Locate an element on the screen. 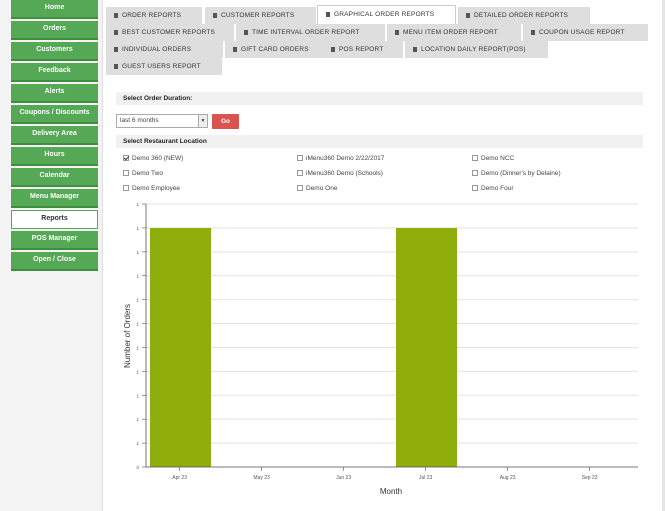  tab-graphical-order-reports: GRAPHICAL ORDER REPORTS is located at coordinates (386, 14).